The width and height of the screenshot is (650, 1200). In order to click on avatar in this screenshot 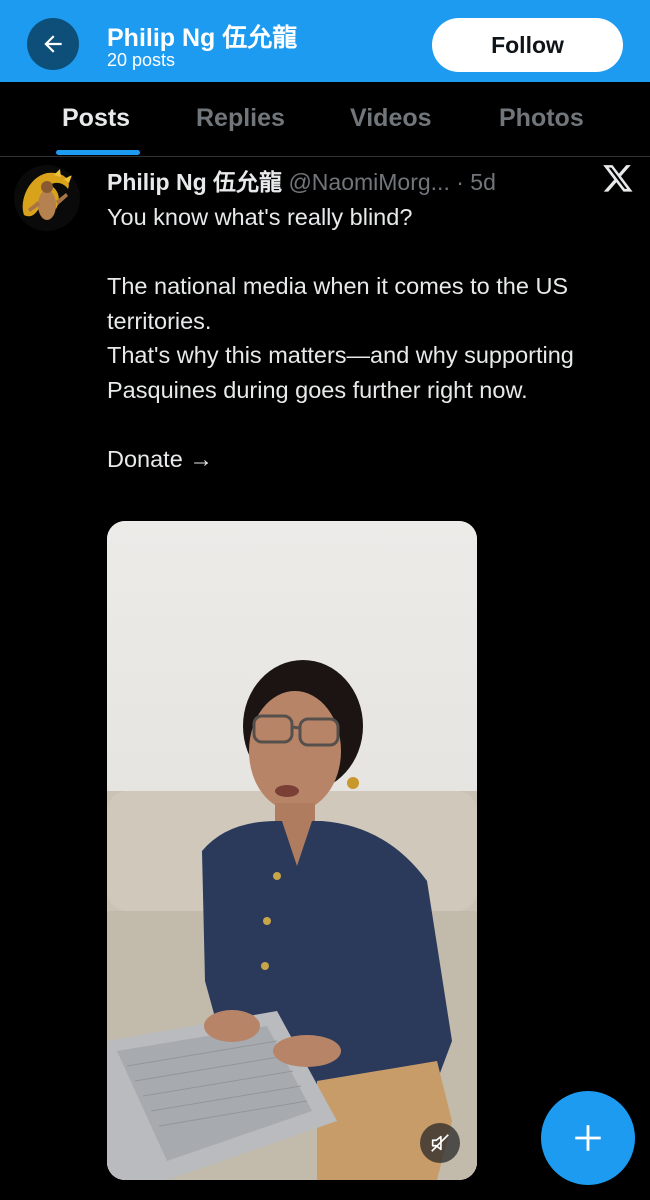, I will do `click(47, 198)`.